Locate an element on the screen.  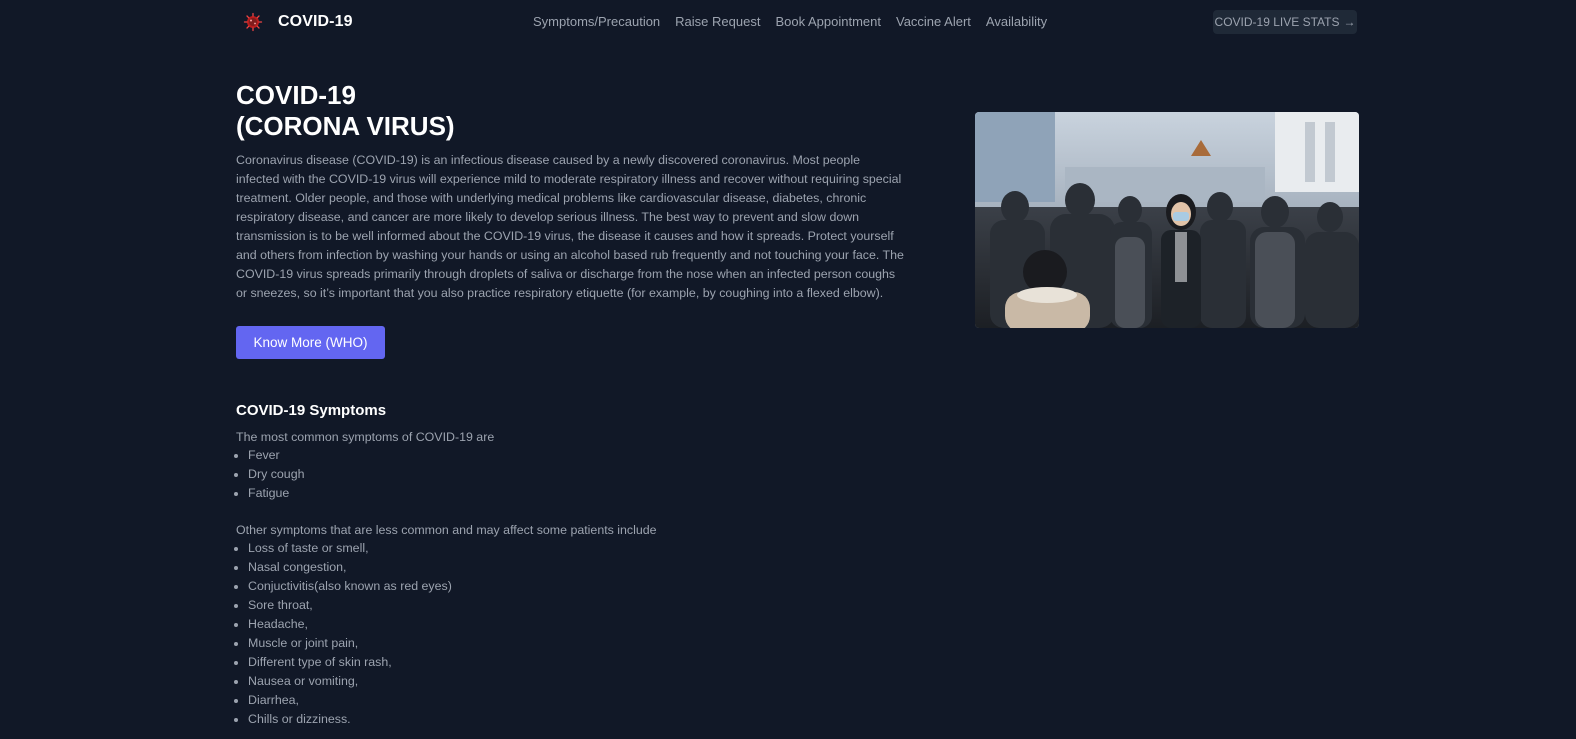
know-more-who-button: Know More (WHO) is located at coordinates (310, 342).